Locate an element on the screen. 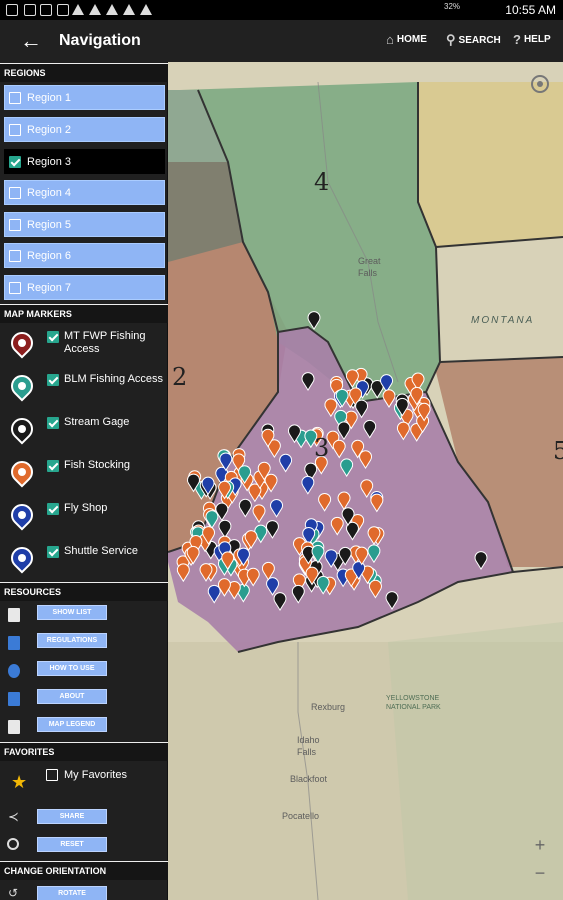  marker-label: MT FWP Fishing Access is located at coordinates (105, 342).